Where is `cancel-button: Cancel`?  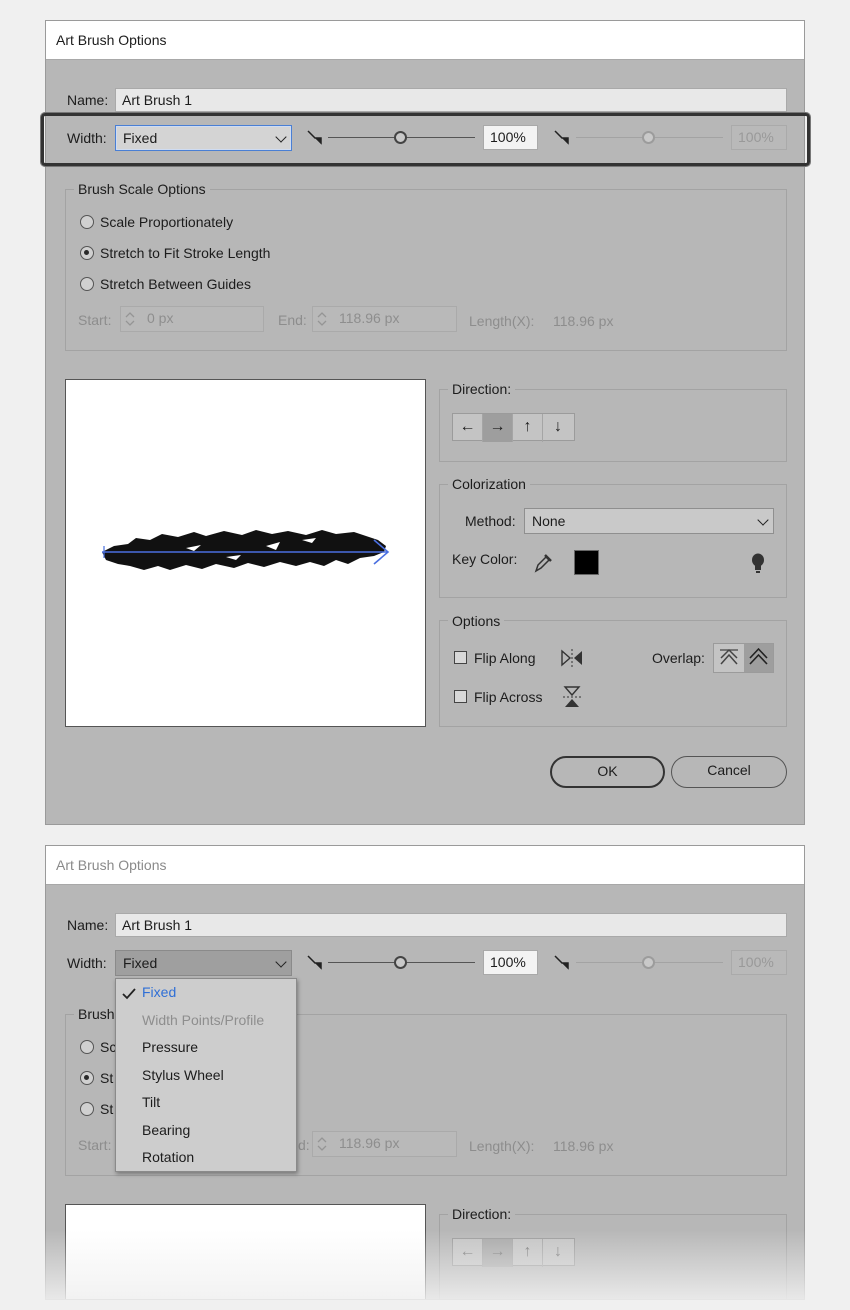
cancel-button: Cancel is located at coordinates (729, 772).